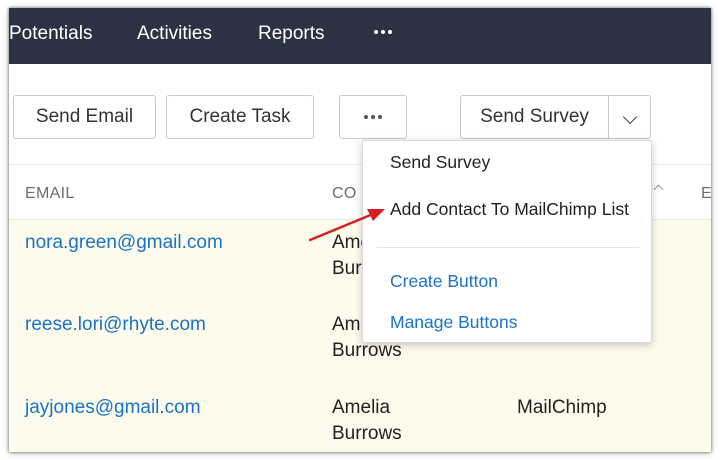  I want to click on column-header-partial: E, so click(706, 194).